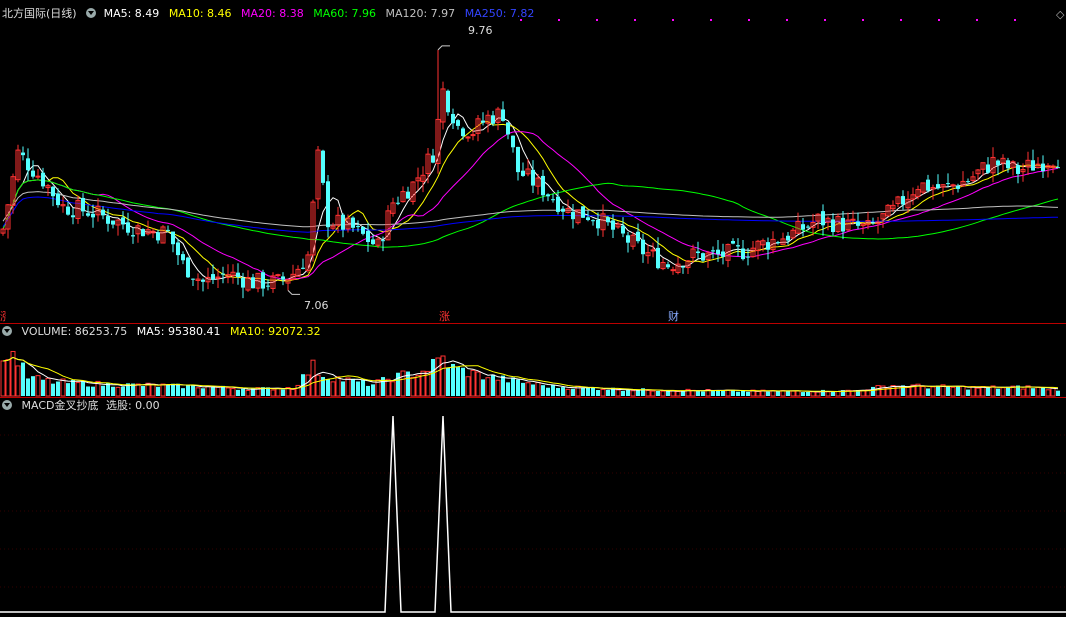 This screenshot has width=1066, height=617. Describe the element at coordinates (420, 13) in the screenshot. I see `ma120-label: MA120: 7.97` at that location.